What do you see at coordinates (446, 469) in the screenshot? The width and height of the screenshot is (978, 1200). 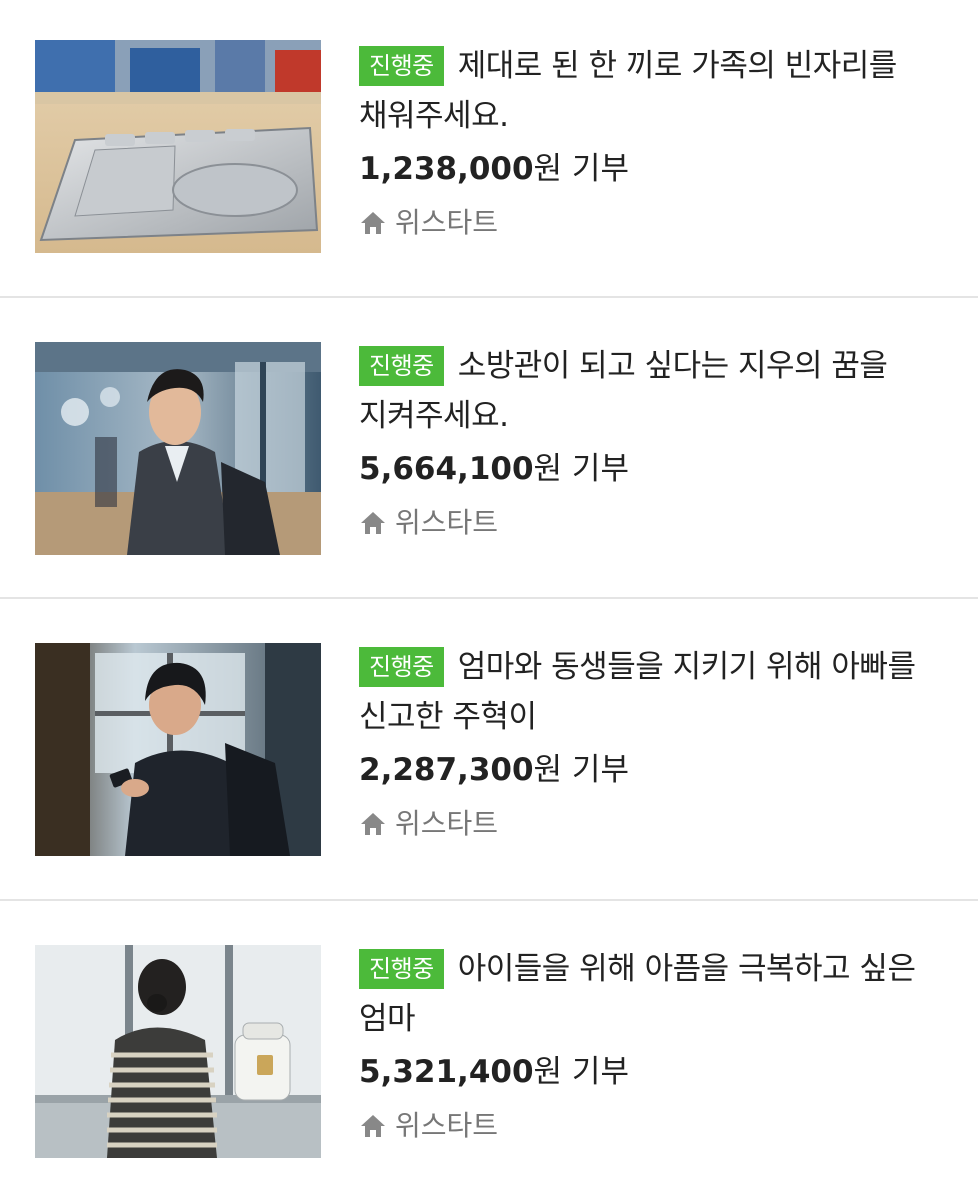 I see `amount-value: 5,664,100` at bounding box center [446, 469].